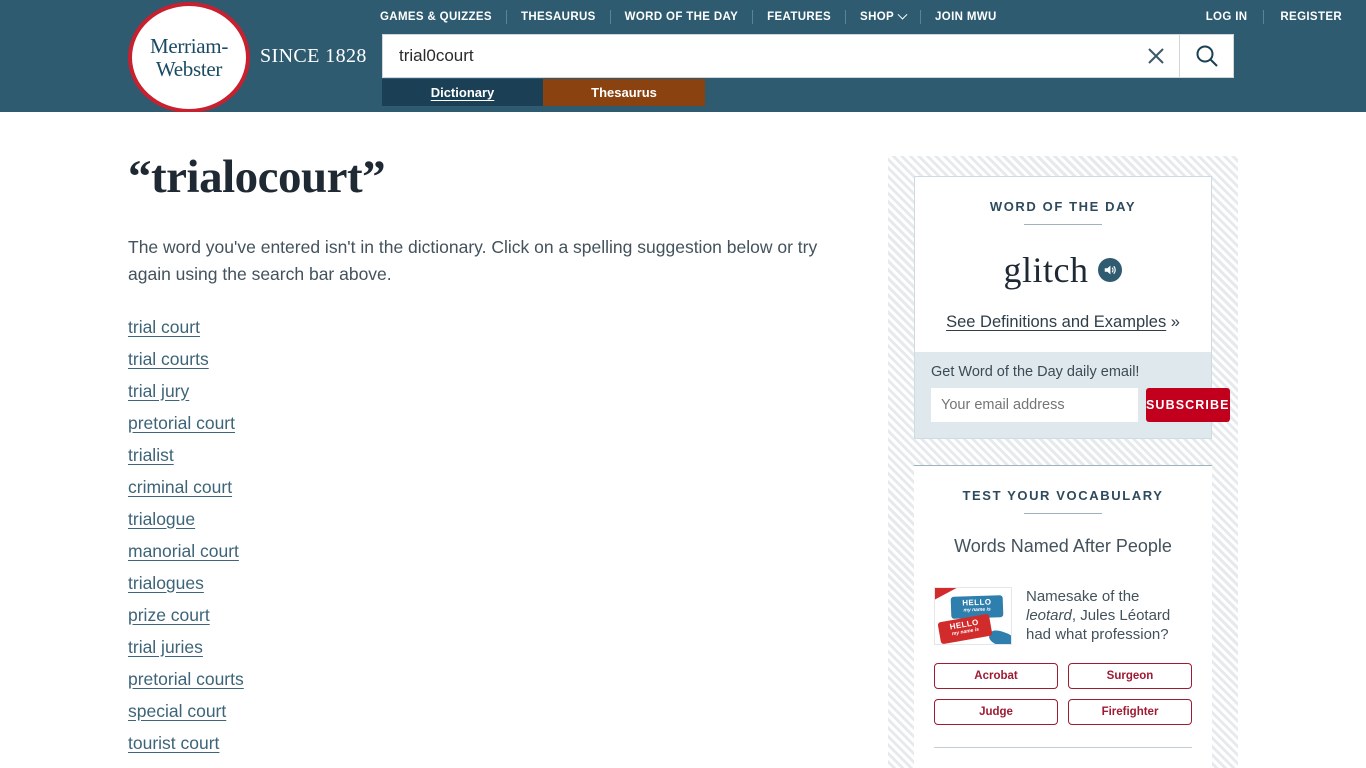  I want to click on newsletter-label: Get Word of the Day daily email!, so click(1035, 372).